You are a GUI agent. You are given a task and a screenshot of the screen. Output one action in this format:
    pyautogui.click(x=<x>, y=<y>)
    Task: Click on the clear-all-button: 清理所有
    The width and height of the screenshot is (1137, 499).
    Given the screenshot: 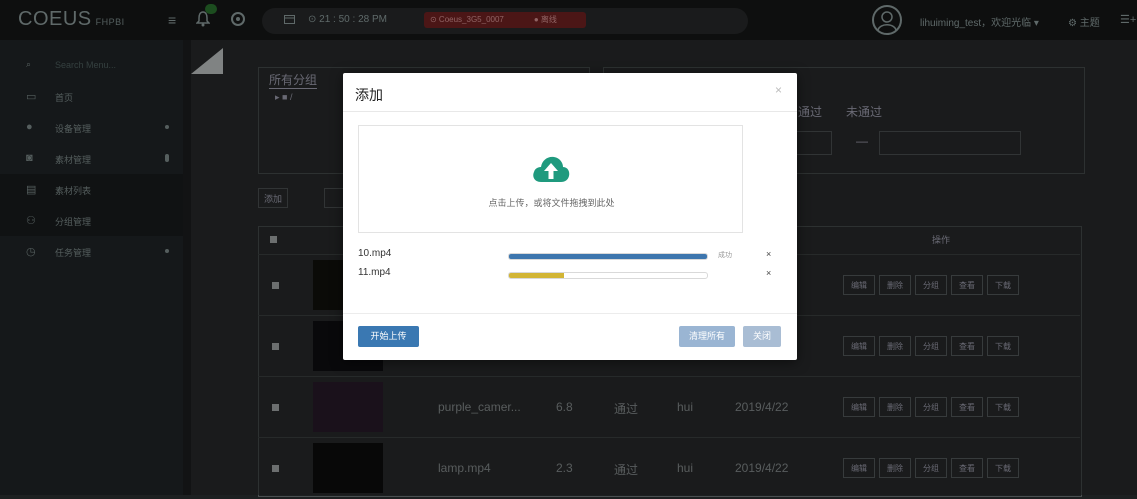 What is the action you would take?
    pyautogui.click(x=707, y=336)
    